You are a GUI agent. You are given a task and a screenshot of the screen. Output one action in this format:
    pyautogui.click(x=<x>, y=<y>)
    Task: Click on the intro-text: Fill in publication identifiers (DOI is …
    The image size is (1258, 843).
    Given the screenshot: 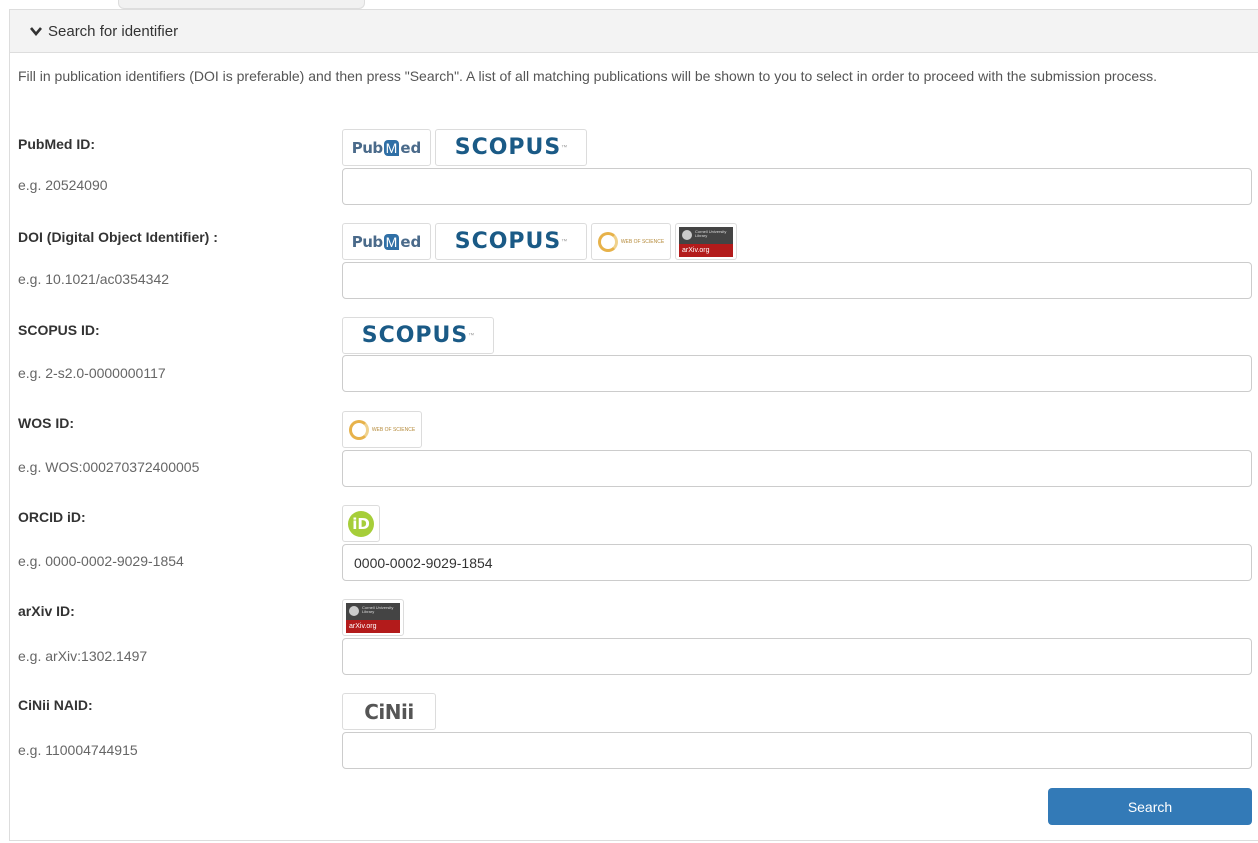 What is the action you would take?
    pyautogui.click(x=588, y=76)
    